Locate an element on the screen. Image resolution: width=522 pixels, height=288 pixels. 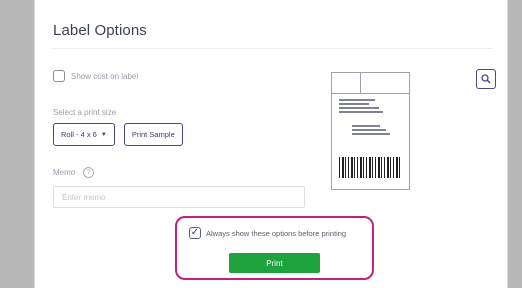
memo-label: Memo is located at coordinates (64, 172).